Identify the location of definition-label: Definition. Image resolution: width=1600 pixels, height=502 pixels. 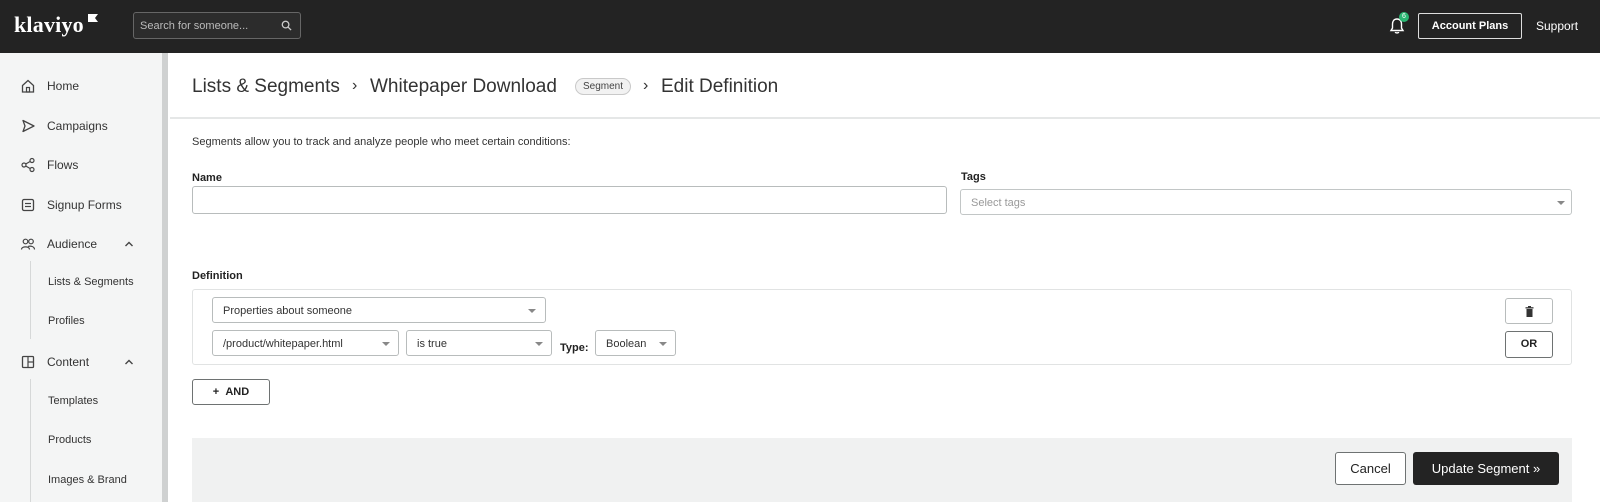
(217, 276).